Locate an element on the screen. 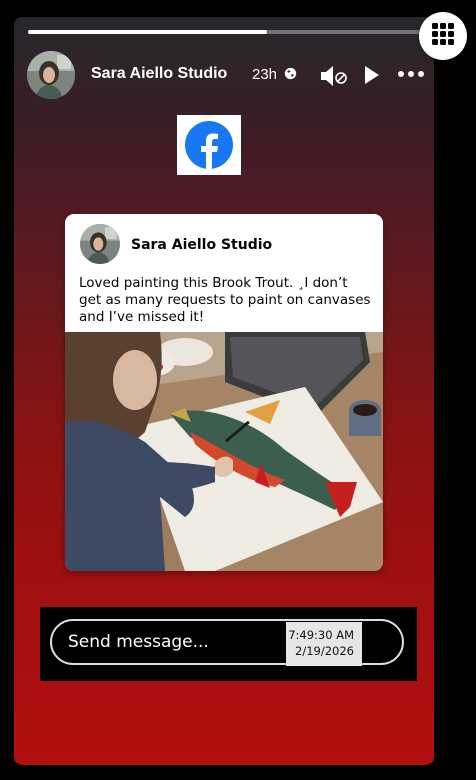  post-author-avatar is located at coordinates (100, 244).